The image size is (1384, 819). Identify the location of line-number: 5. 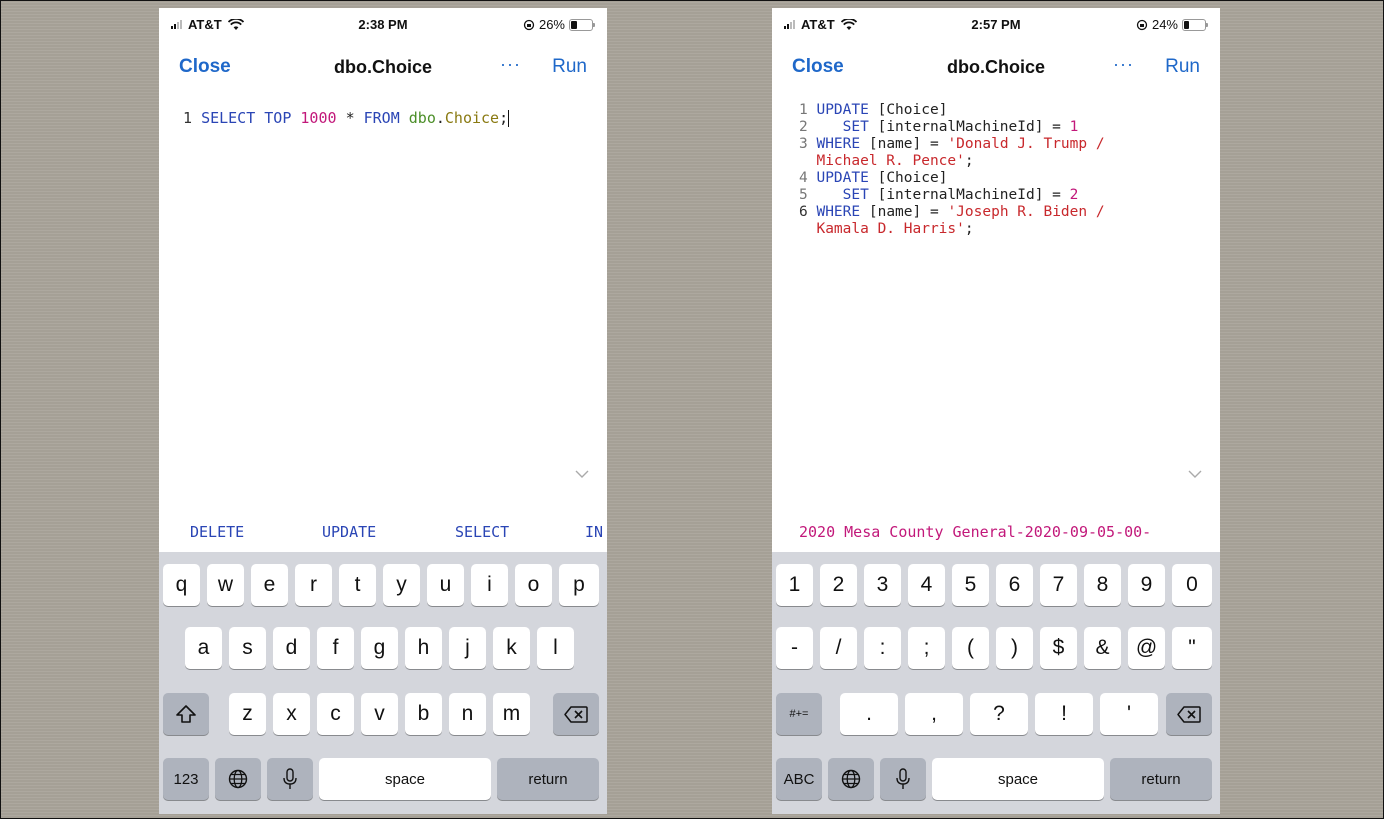
(803, 195).